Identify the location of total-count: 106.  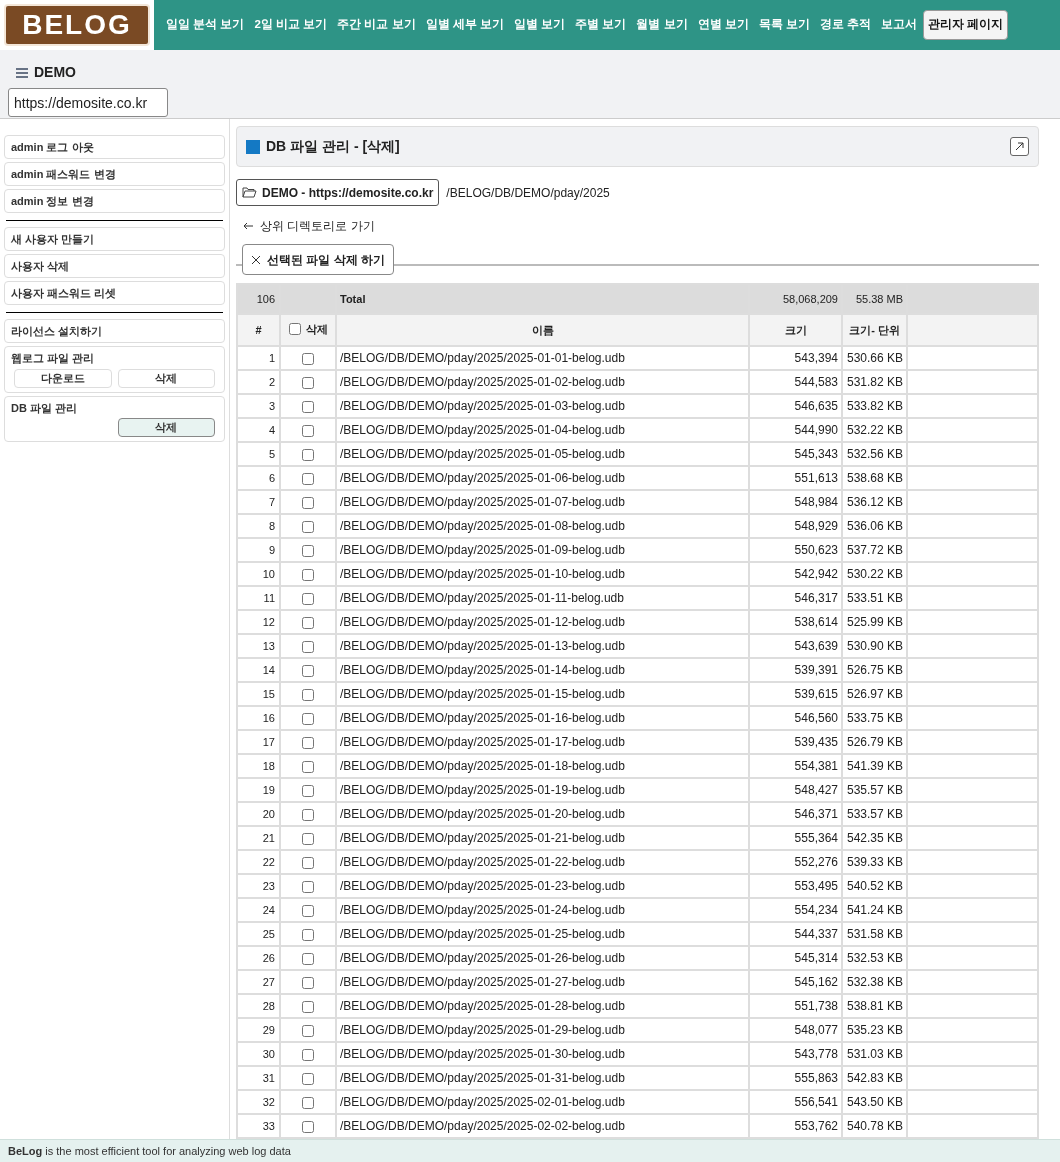
(258, 299).